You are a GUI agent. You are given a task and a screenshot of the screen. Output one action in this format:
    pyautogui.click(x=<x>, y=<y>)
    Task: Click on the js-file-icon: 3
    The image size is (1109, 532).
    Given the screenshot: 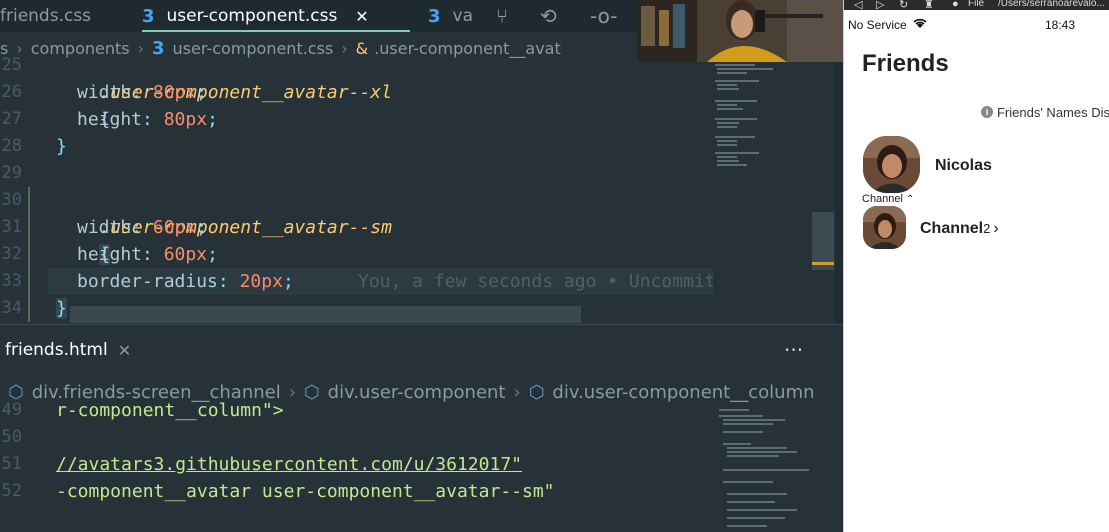 What is the action you would take?
    pyautogui.click(x=434, y=16)
    